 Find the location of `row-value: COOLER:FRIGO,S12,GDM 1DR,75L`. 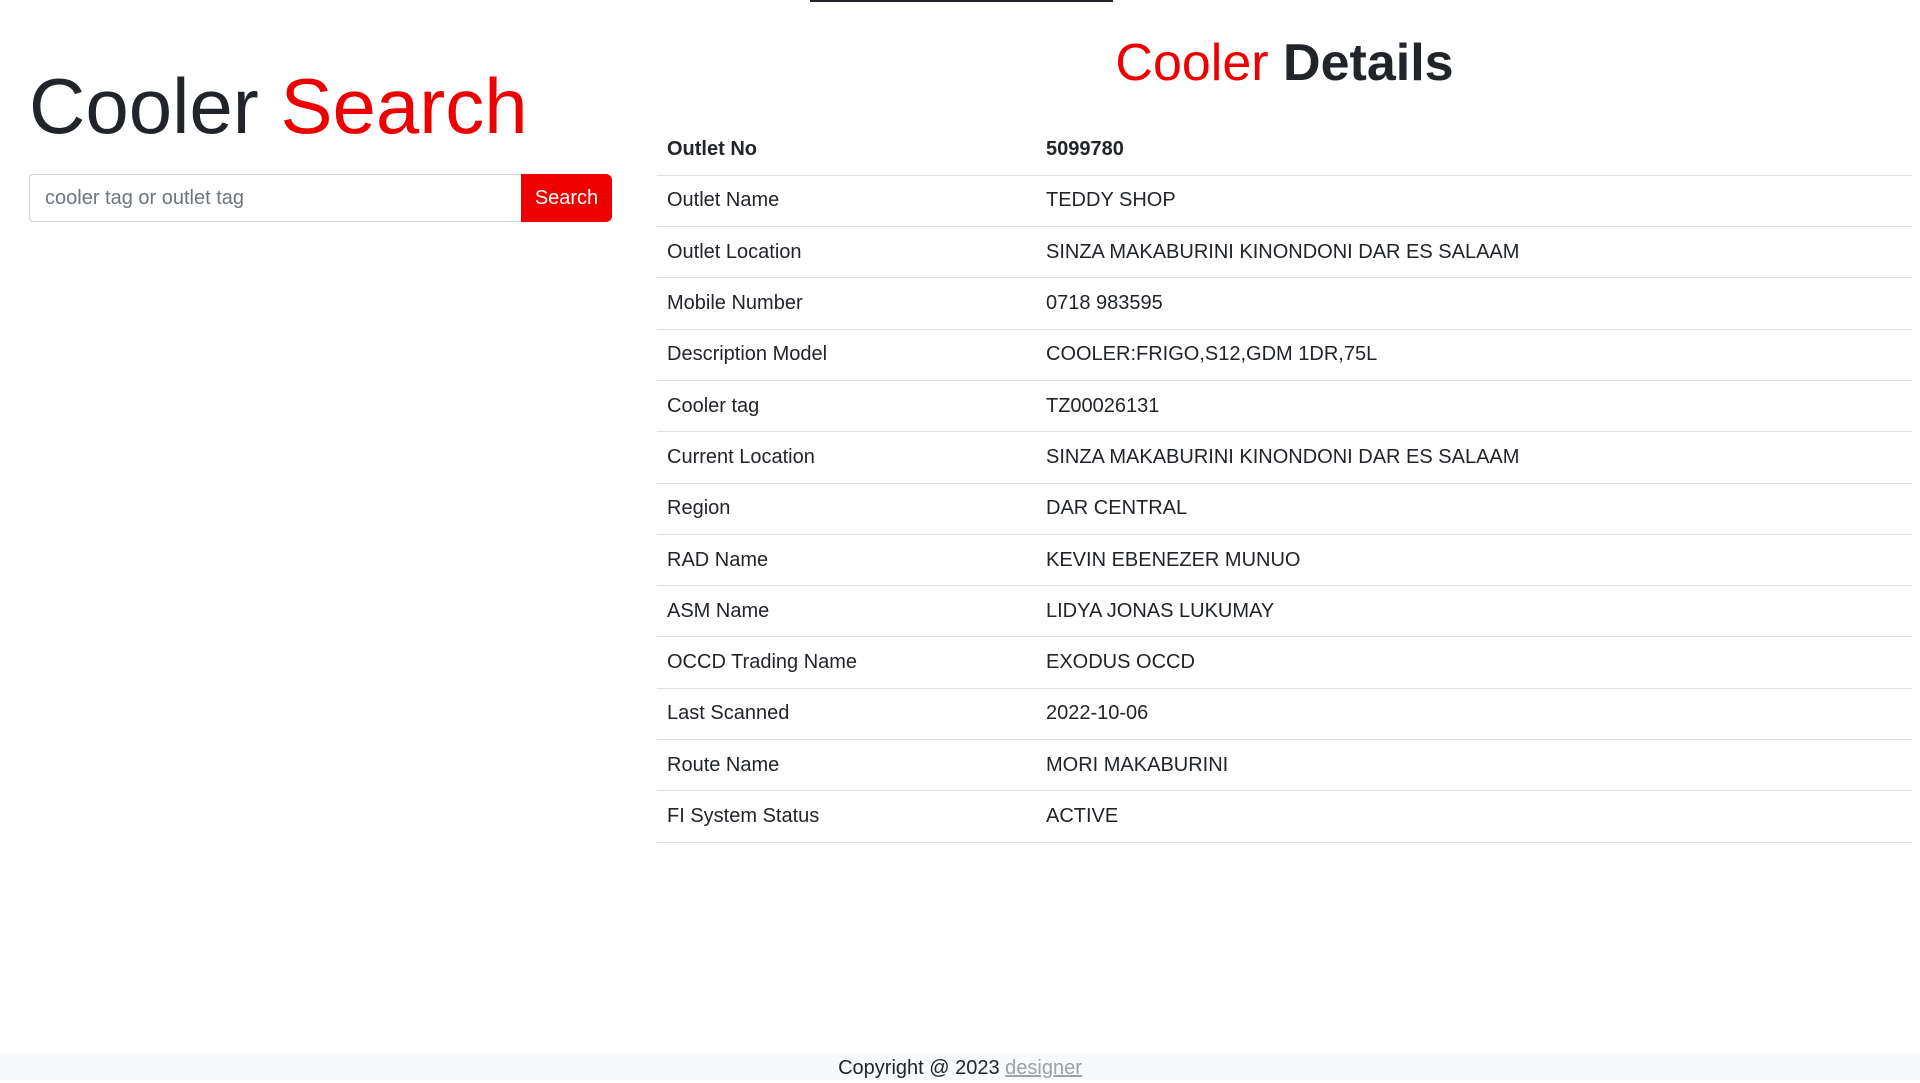

row-value: COOLER:FRIGO,S12,GDM 1DR,75L is located at coordinates (1212, 354).